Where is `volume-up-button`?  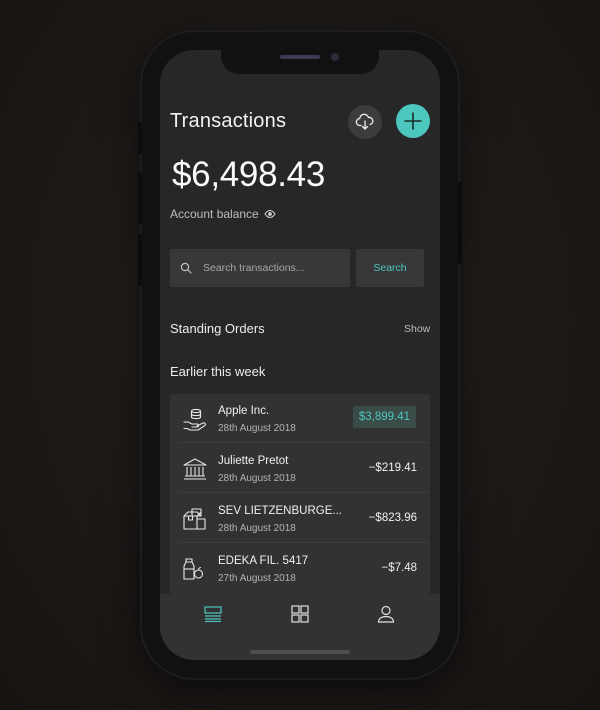
volume-up-button is located at coordinates (140, 198).